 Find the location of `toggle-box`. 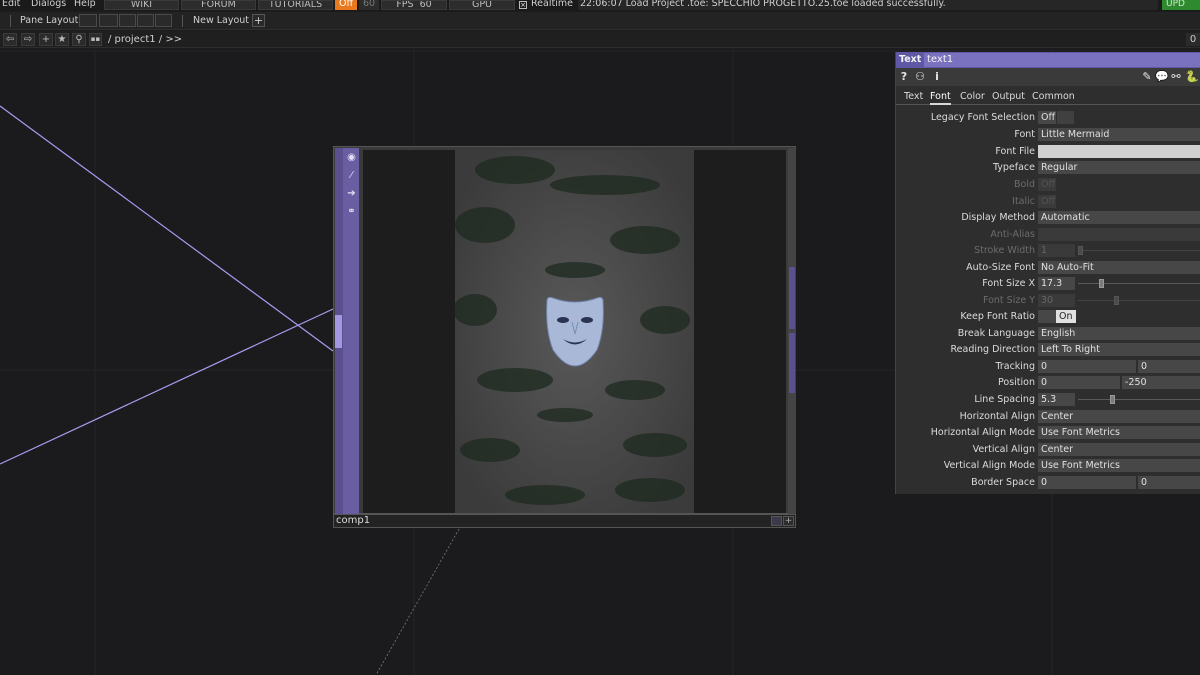

toggle-box is located at coordinates (1065, 117).